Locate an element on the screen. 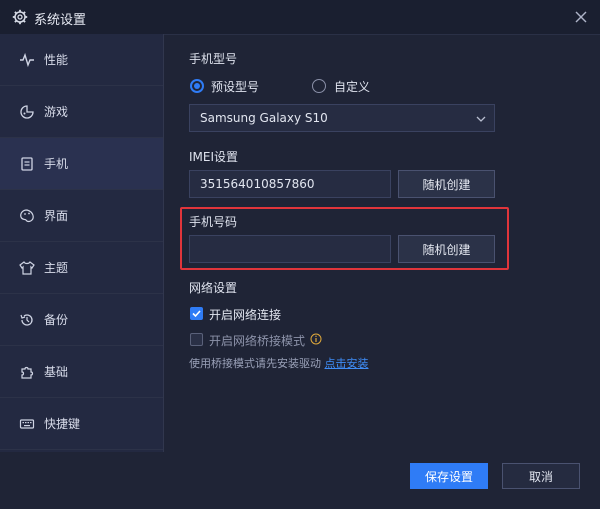  phone-number-input is located at coordinates (290, 249).